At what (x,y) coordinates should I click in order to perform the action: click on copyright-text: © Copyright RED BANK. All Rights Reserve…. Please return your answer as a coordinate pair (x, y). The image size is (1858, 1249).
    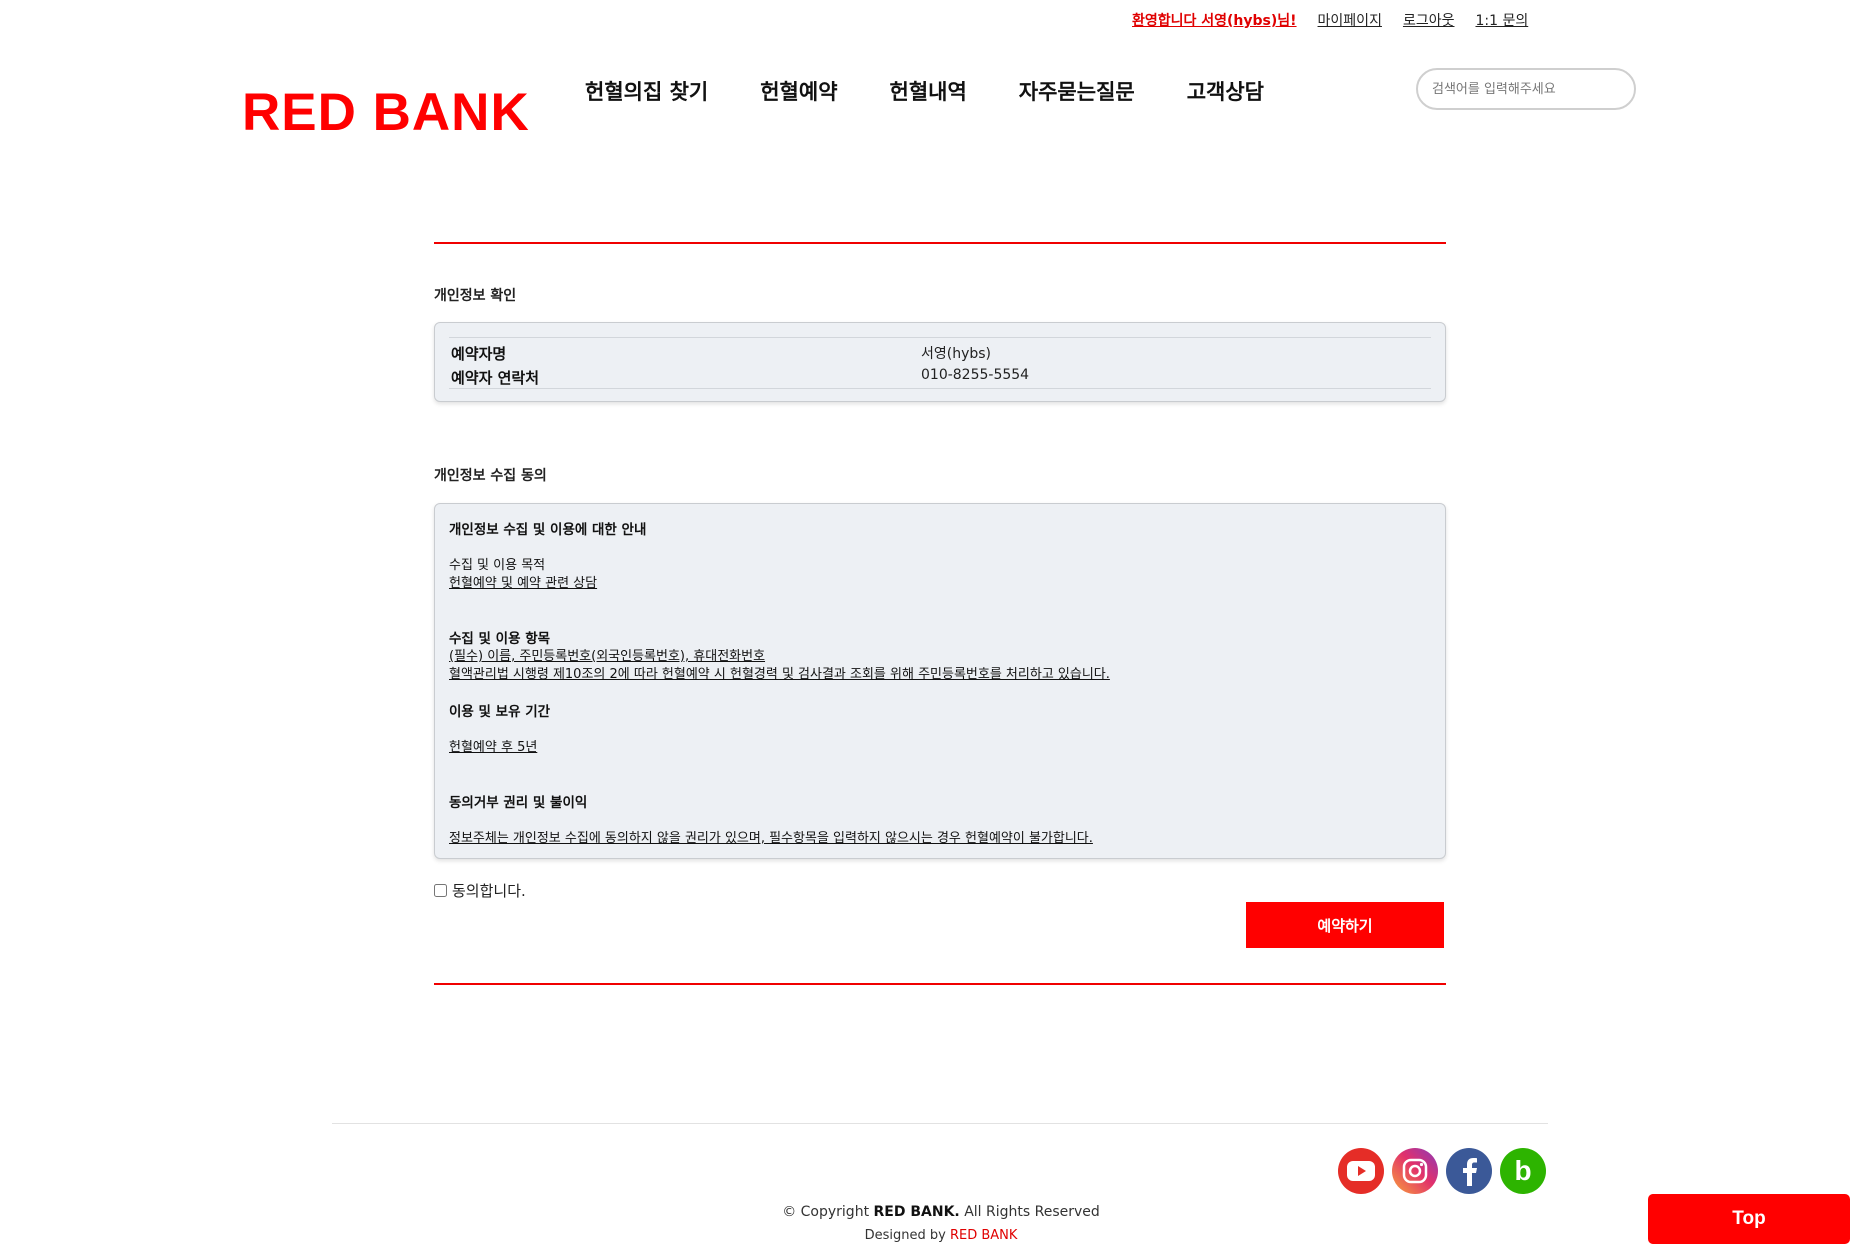
    Looking at the image, I should click on (929, 1212).